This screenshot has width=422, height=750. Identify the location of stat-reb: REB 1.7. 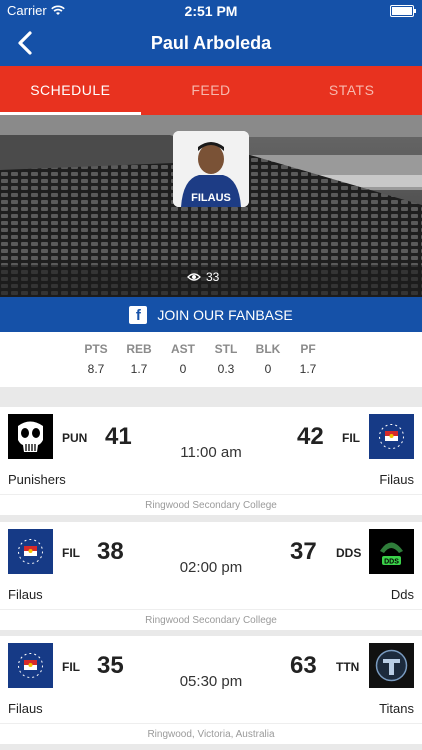
(139, 359).